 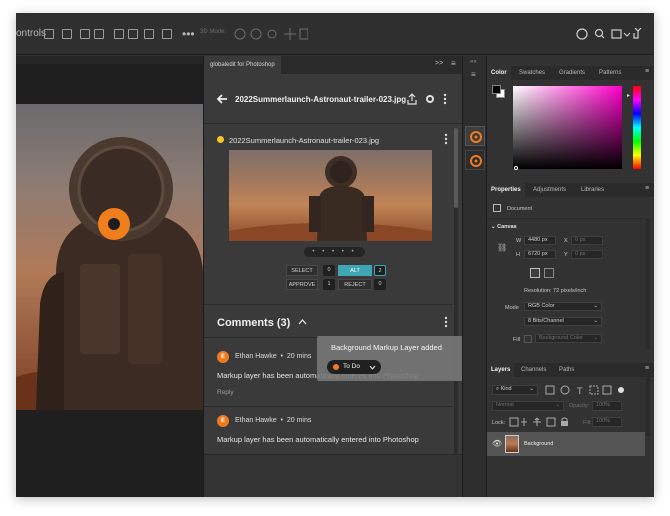 What do you see at coordinates (535, 273) in the screenshot?
I see `portrait-orientation-icon` at bounding box center [535, 273].